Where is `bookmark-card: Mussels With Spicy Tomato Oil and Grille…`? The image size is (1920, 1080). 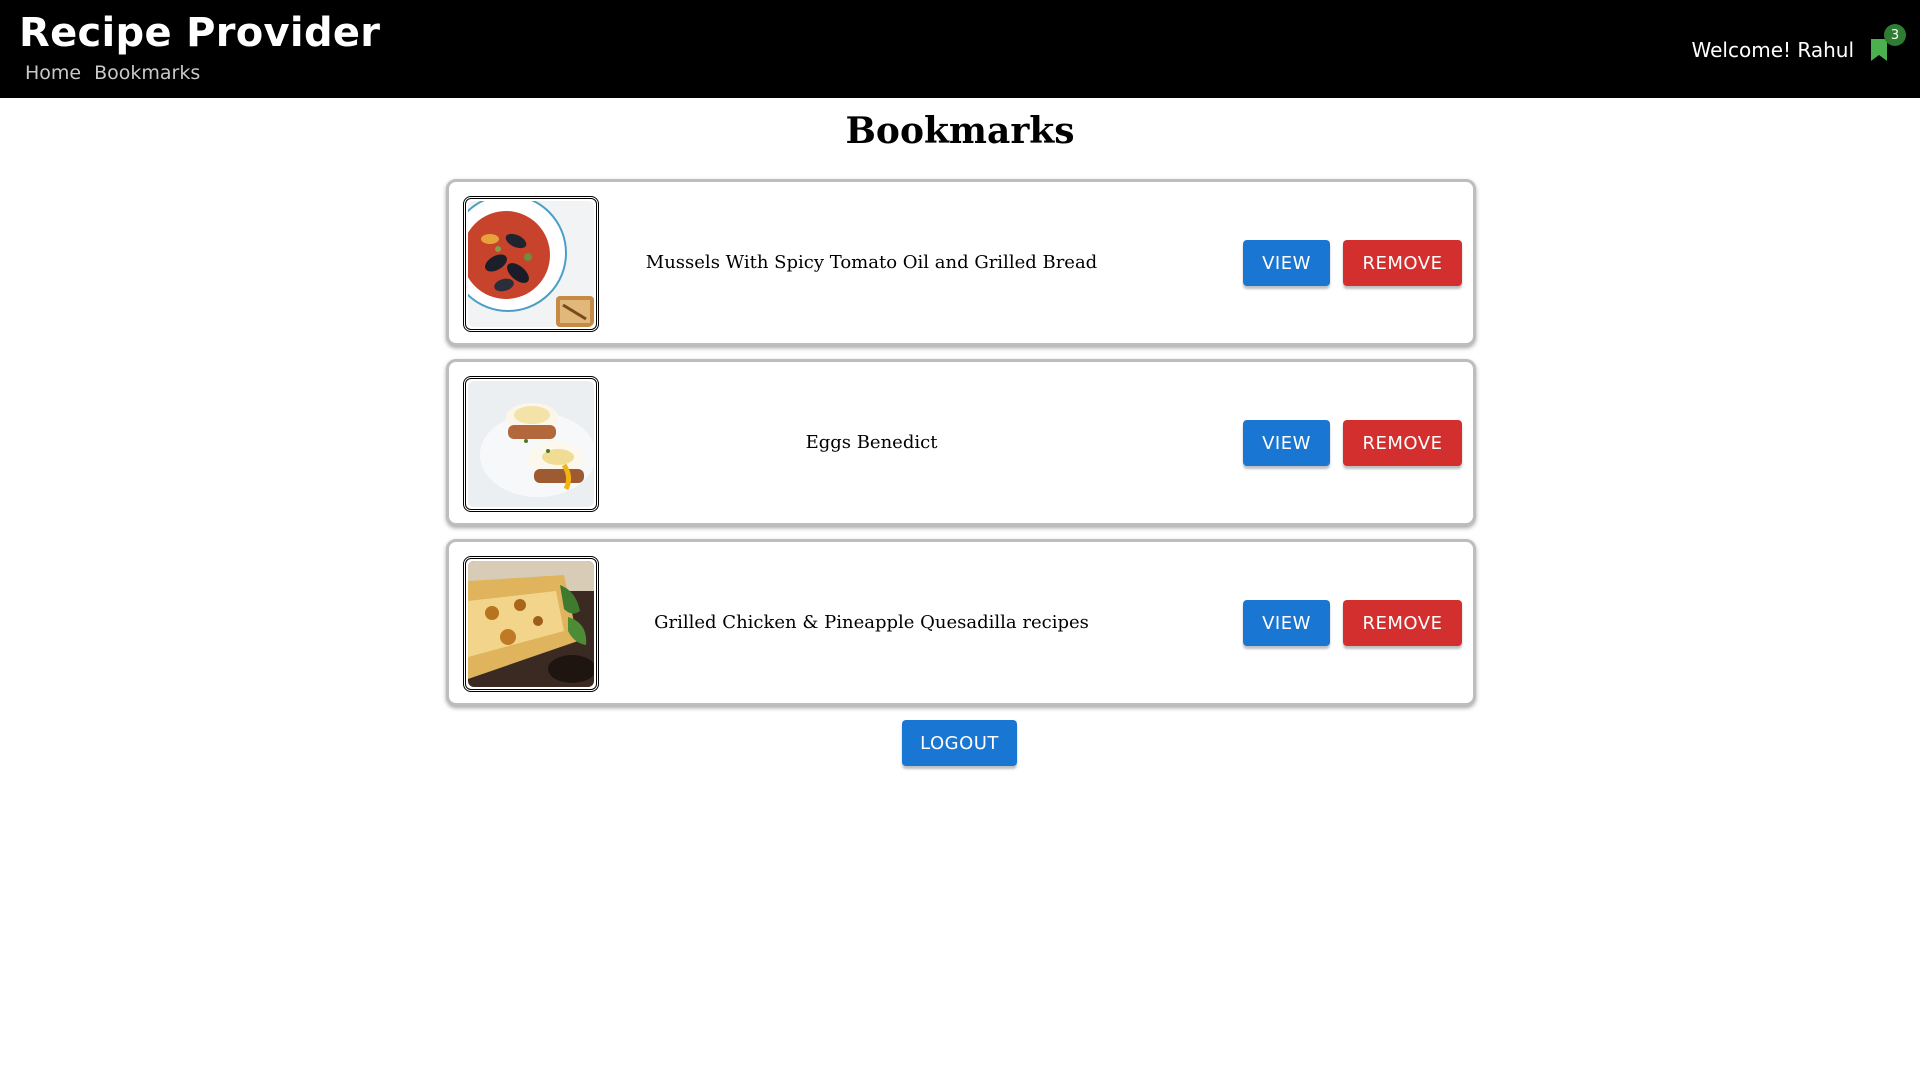 bookmark-card: Mussels With Spicy Tomato Oil and Grille… is located at coordinates (961, 262).